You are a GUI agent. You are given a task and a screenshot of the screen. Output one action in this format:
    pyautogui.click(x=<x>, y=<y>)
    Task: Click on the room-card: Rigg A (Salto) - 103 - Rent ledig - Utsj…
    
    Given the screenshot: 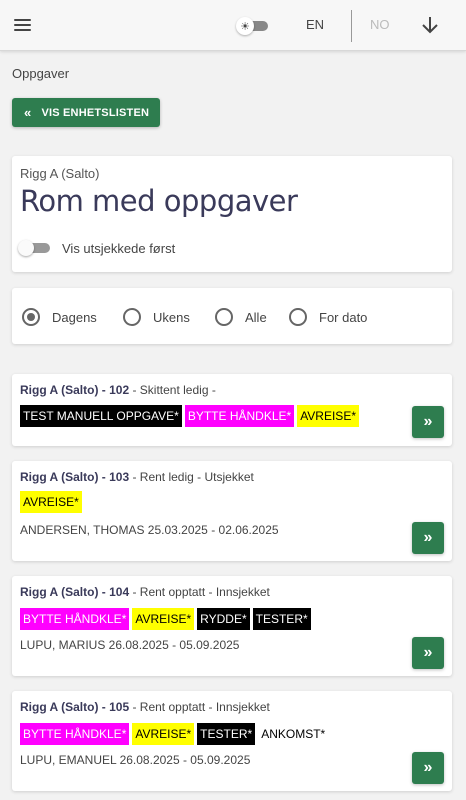 What is the action you would take?
    pyautogui.click(x=232, y=511)
    